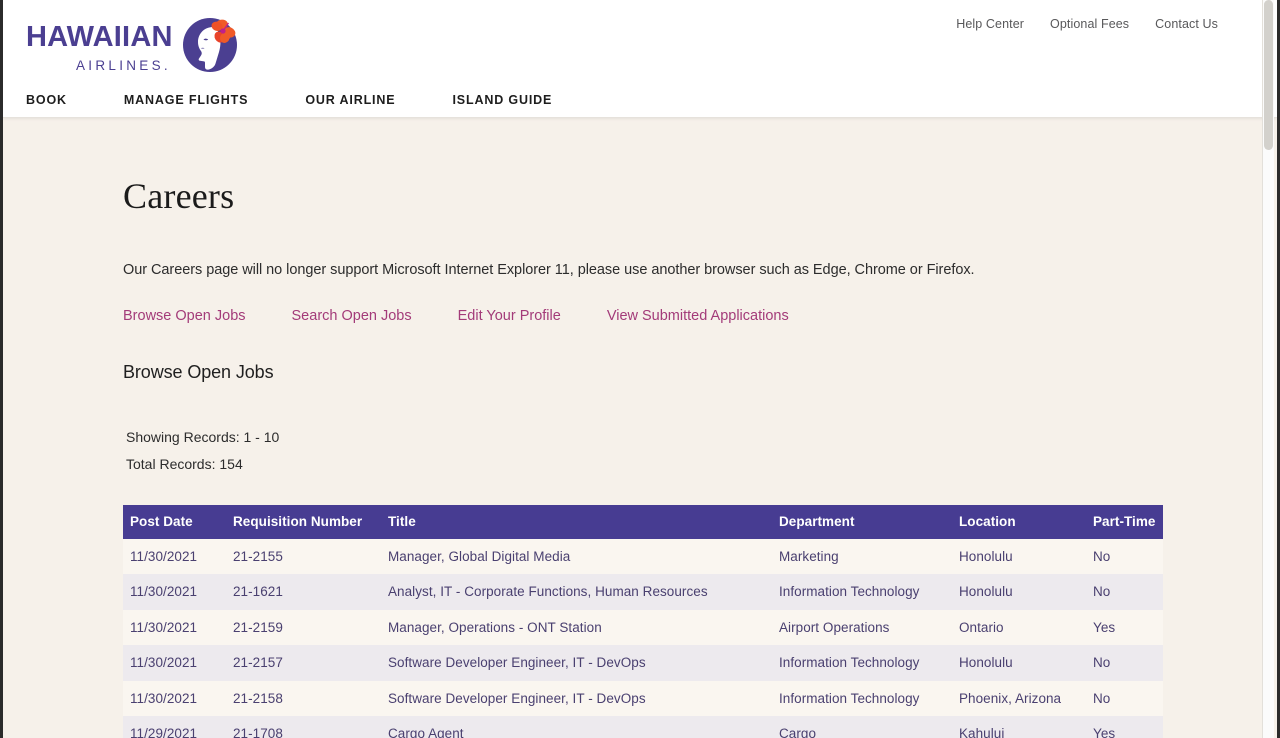 The height and width of the screenshot is (738, 1280). Describe the element at coordinates (207, 316) in the screenshot. I see `link-browse-open-jobs: Browse Open Jobs` at that location.